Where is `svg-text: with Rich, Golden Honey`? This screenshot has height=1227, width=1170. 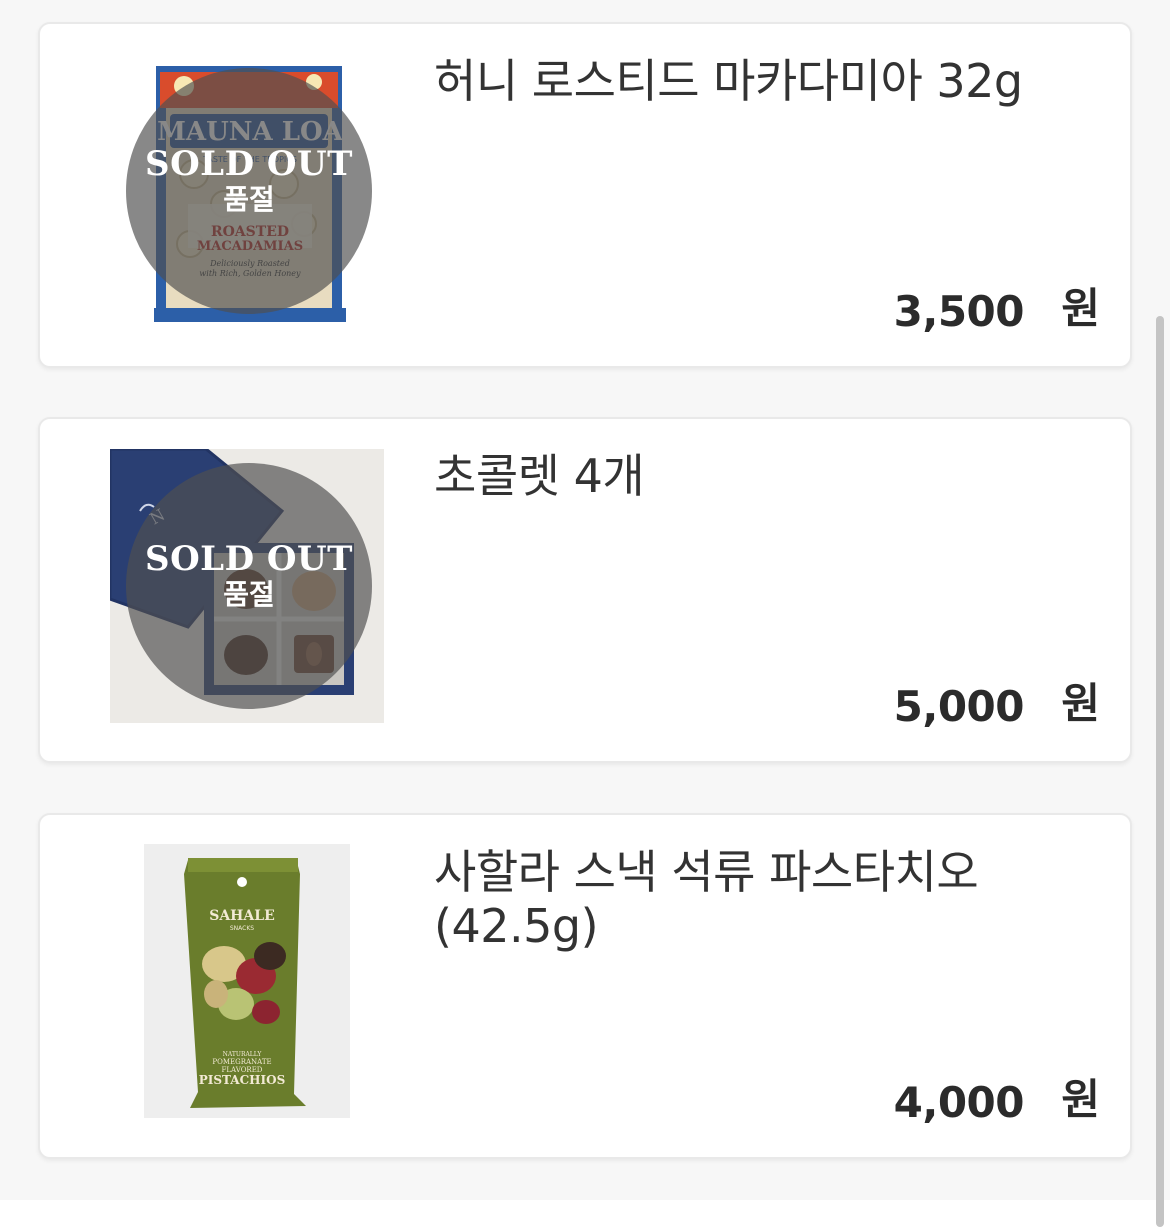
svg-text: with Rich, Golden Honey is located at coordinates (250, 273).